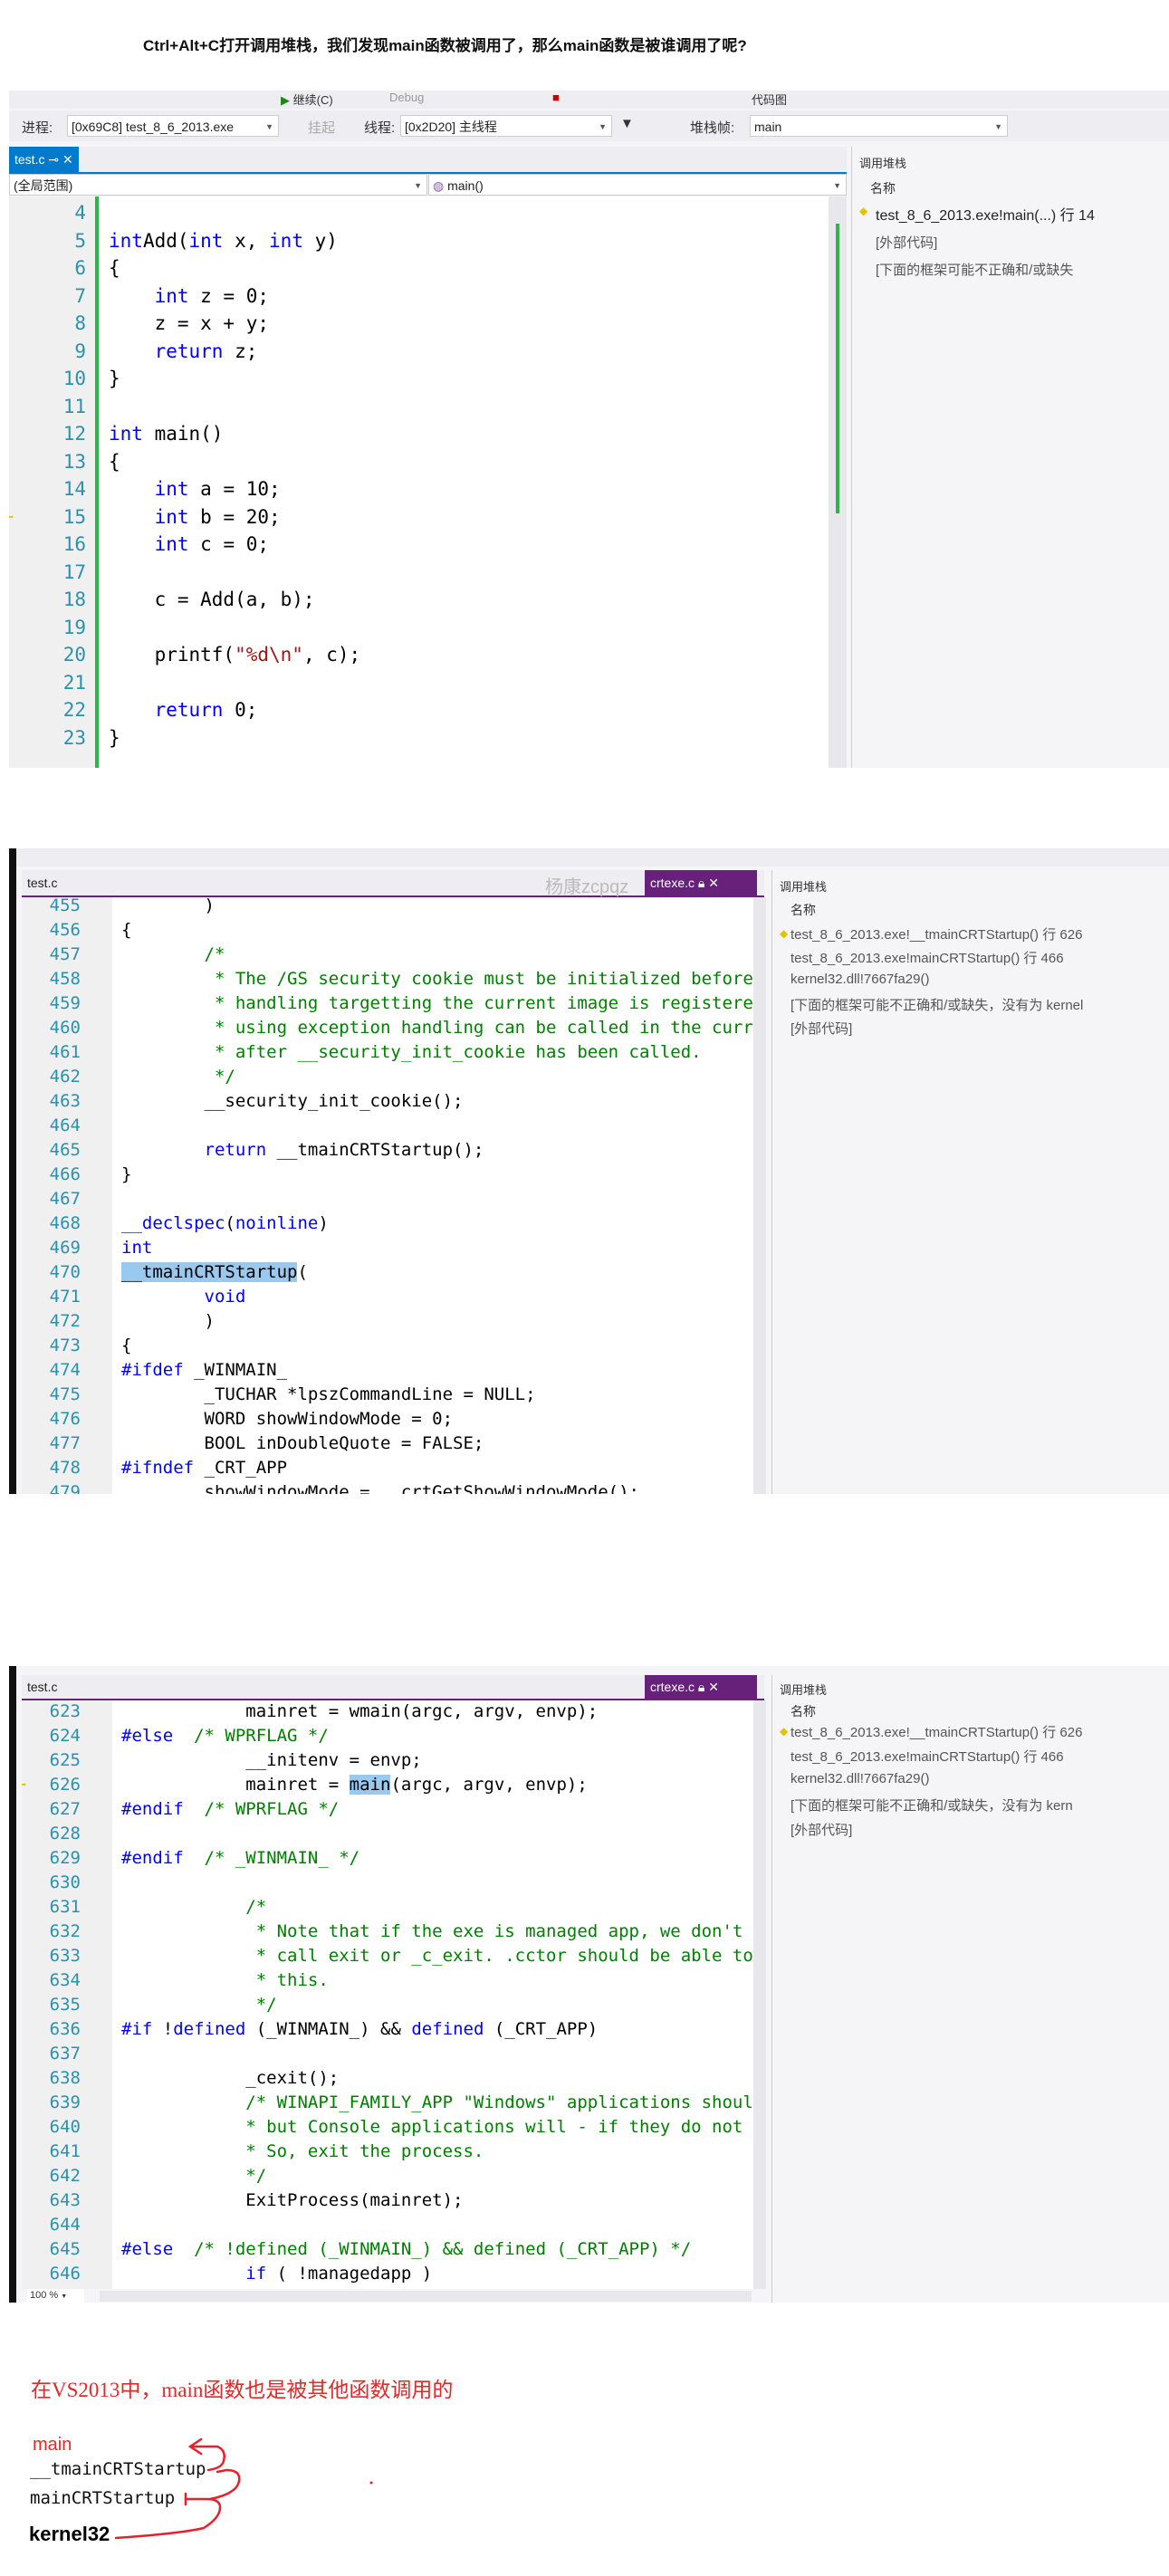  Describe the element at coordinates (261, 1809) in the screenshot. I see `comment-token: /* WPRFLAG */` at that location.